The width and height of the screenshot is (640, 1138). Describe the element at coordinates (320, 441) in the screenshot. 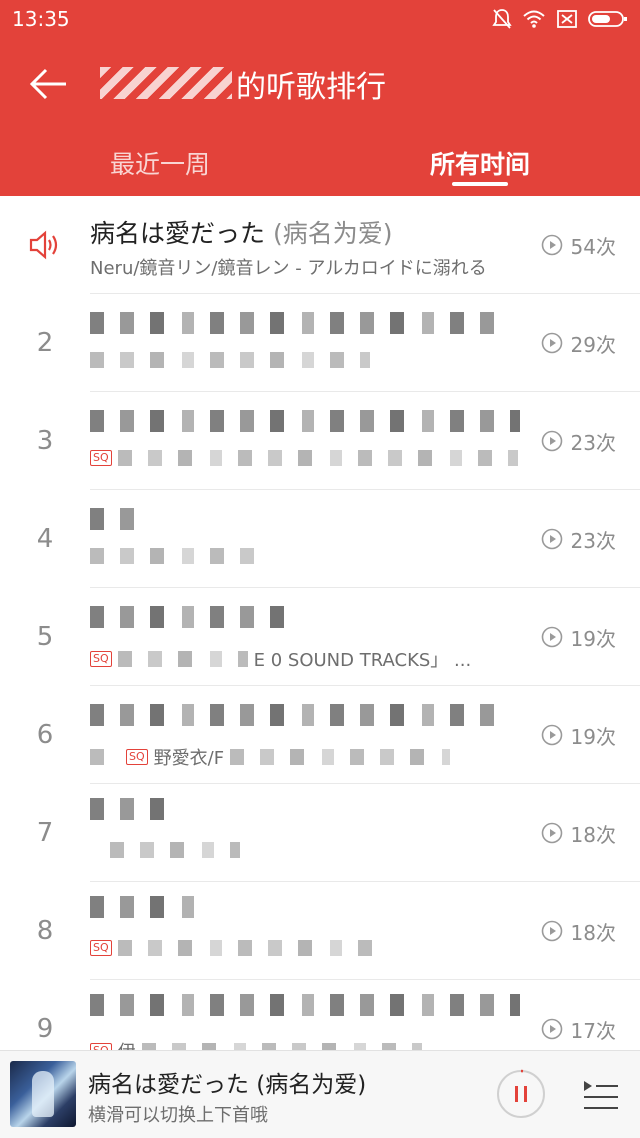

I see `list-item: 3 SQ 23次` at that location.